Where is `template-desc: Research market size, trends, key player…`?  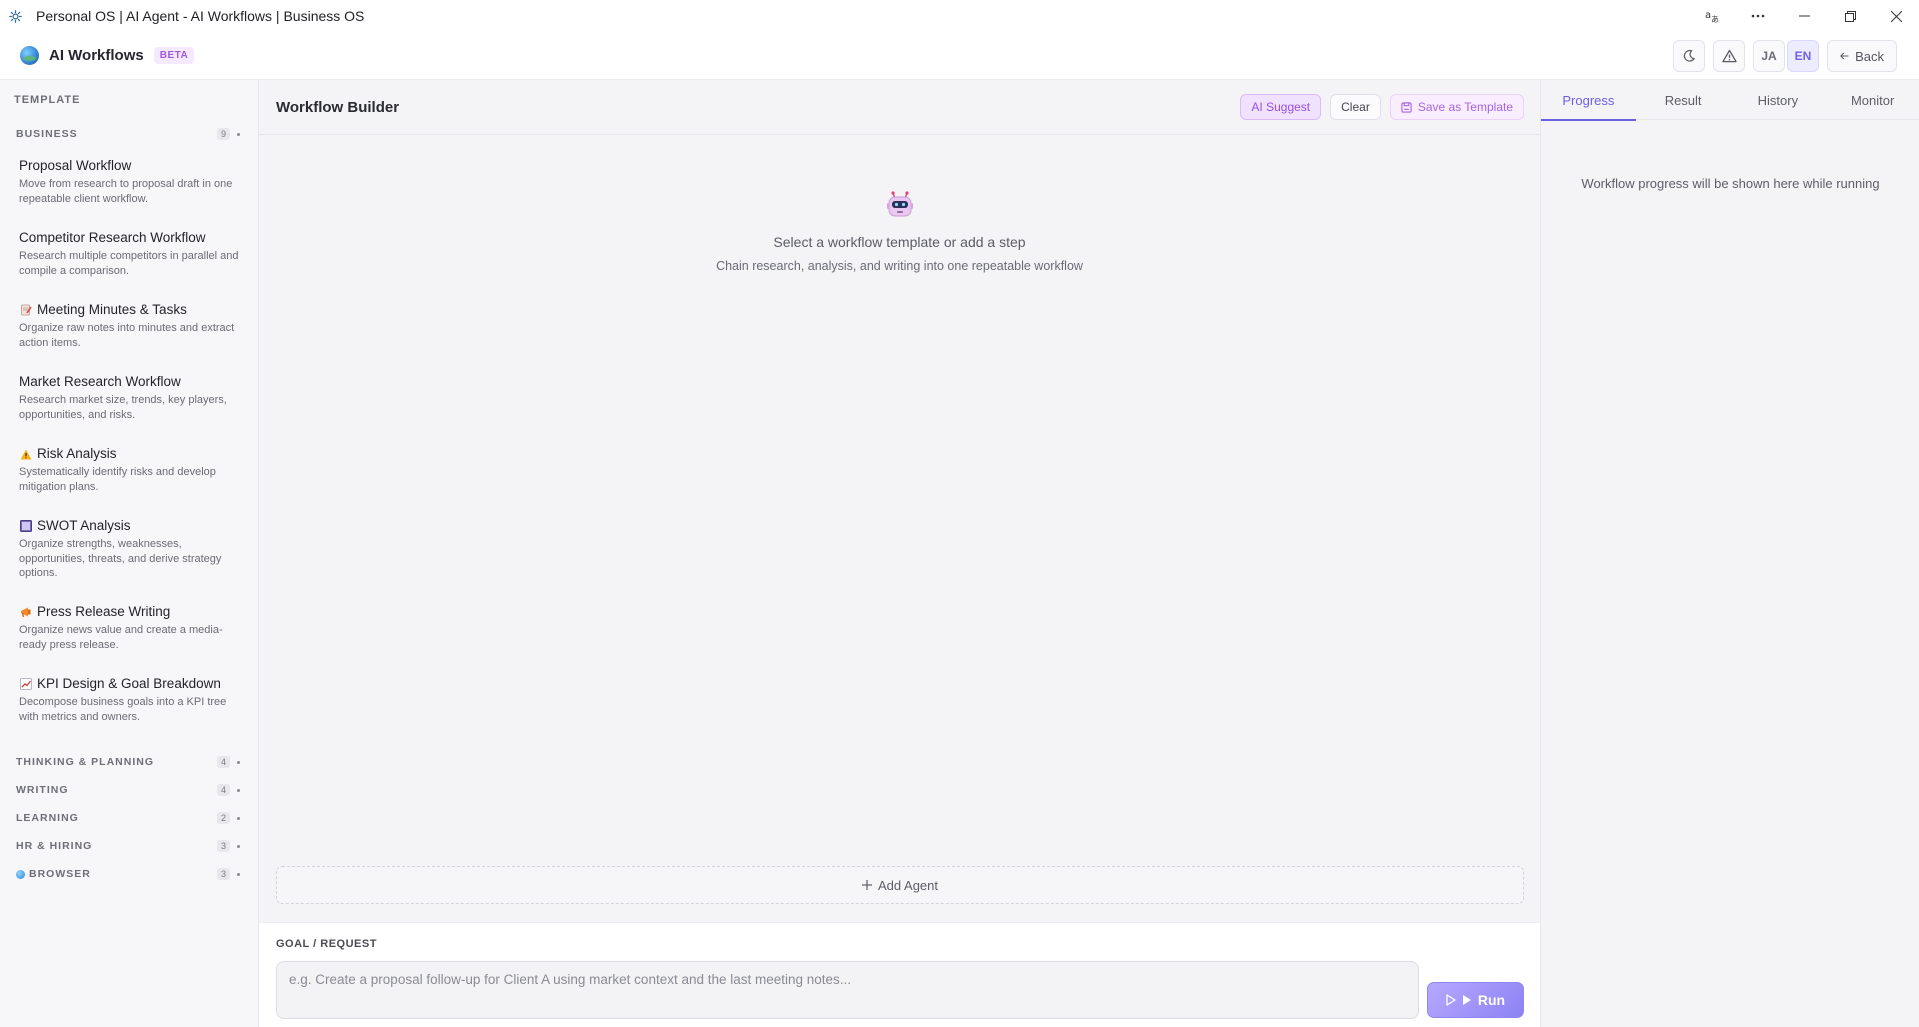 template-desc: Research market size, trends, key player… is located at coordinates (123, 407).